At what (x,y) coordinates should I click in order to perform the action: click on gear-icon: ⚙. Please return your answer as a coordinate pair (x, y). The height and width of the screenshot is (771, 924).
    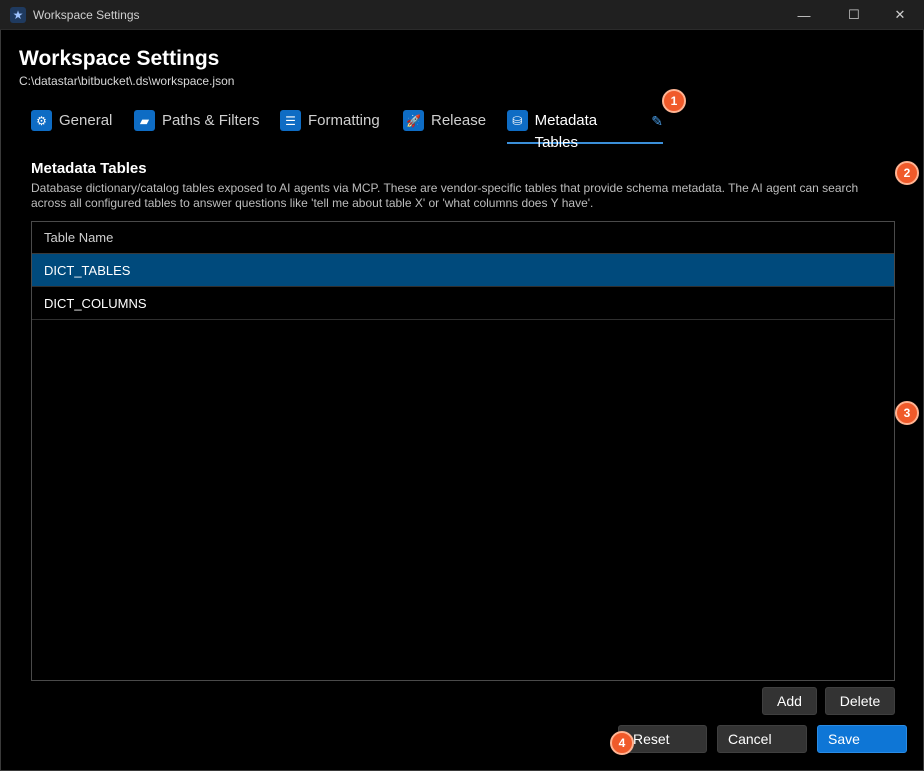
    Looking at the image, I should click on (41, 120).